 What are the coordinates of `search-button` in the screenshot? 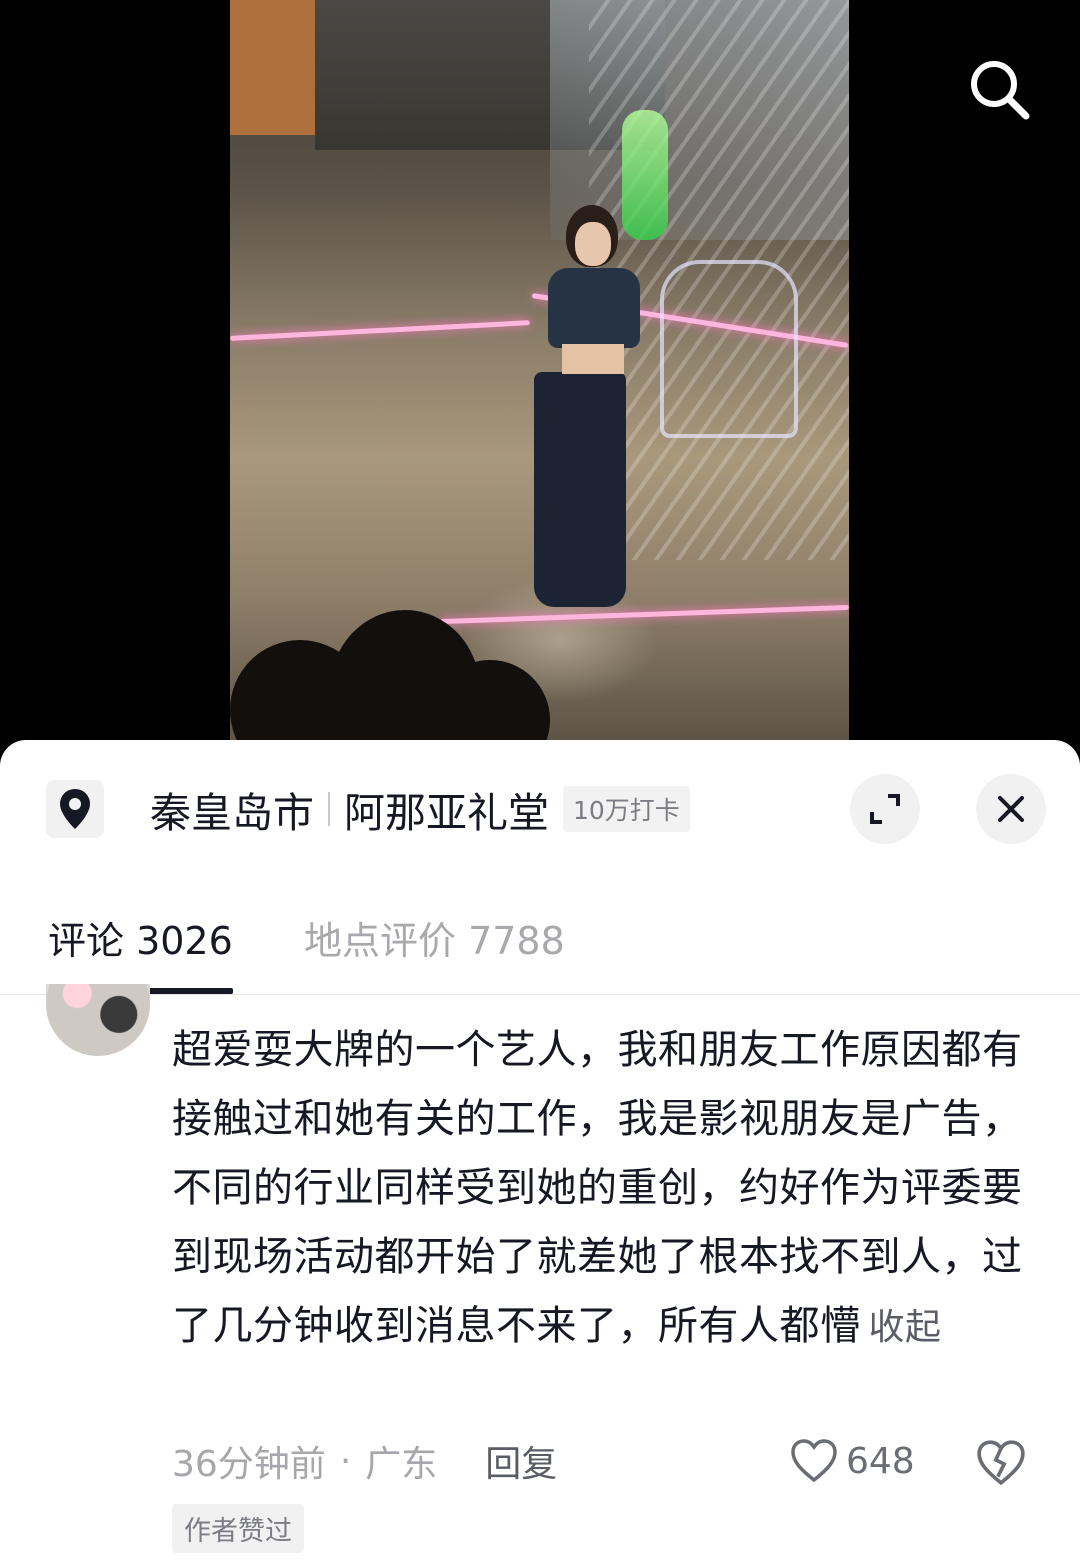 It's located at (999, 89).